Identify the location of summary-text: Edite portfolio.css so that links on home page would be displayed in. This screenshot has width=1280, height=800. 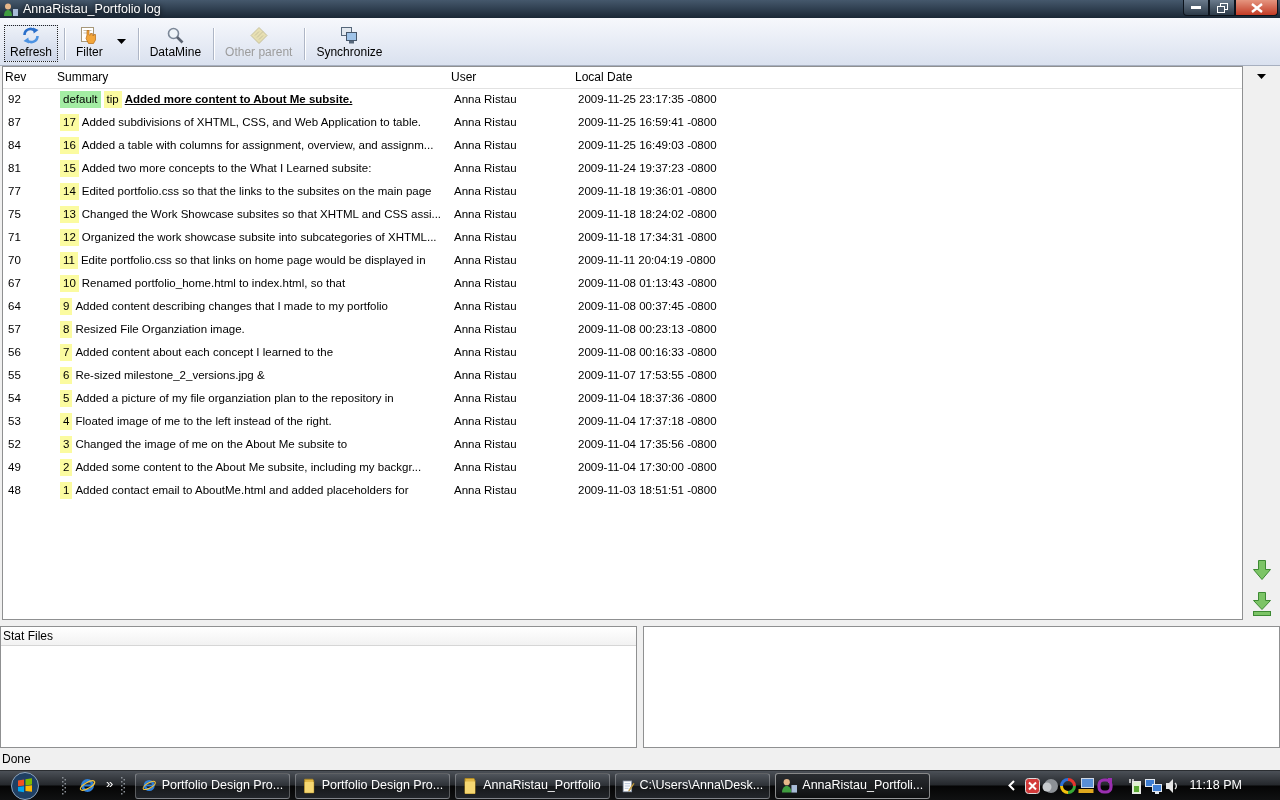
(253, 260).